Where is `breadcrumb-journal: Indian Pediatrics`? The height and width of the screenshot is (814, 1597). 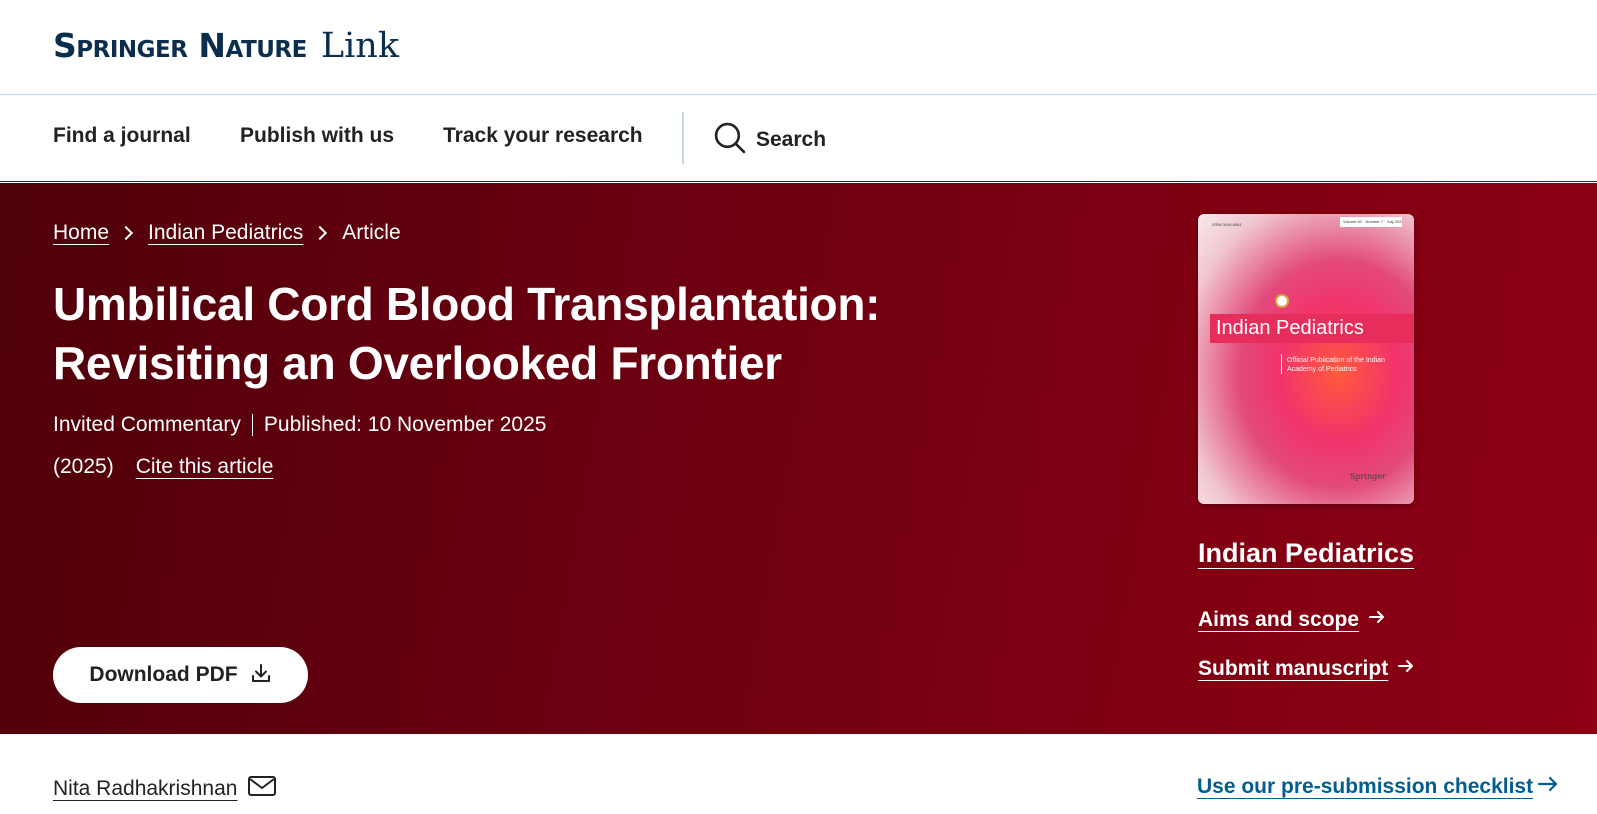 breadcrumb-journal: Indian Pediatrics is located at coordinates (225, 233).